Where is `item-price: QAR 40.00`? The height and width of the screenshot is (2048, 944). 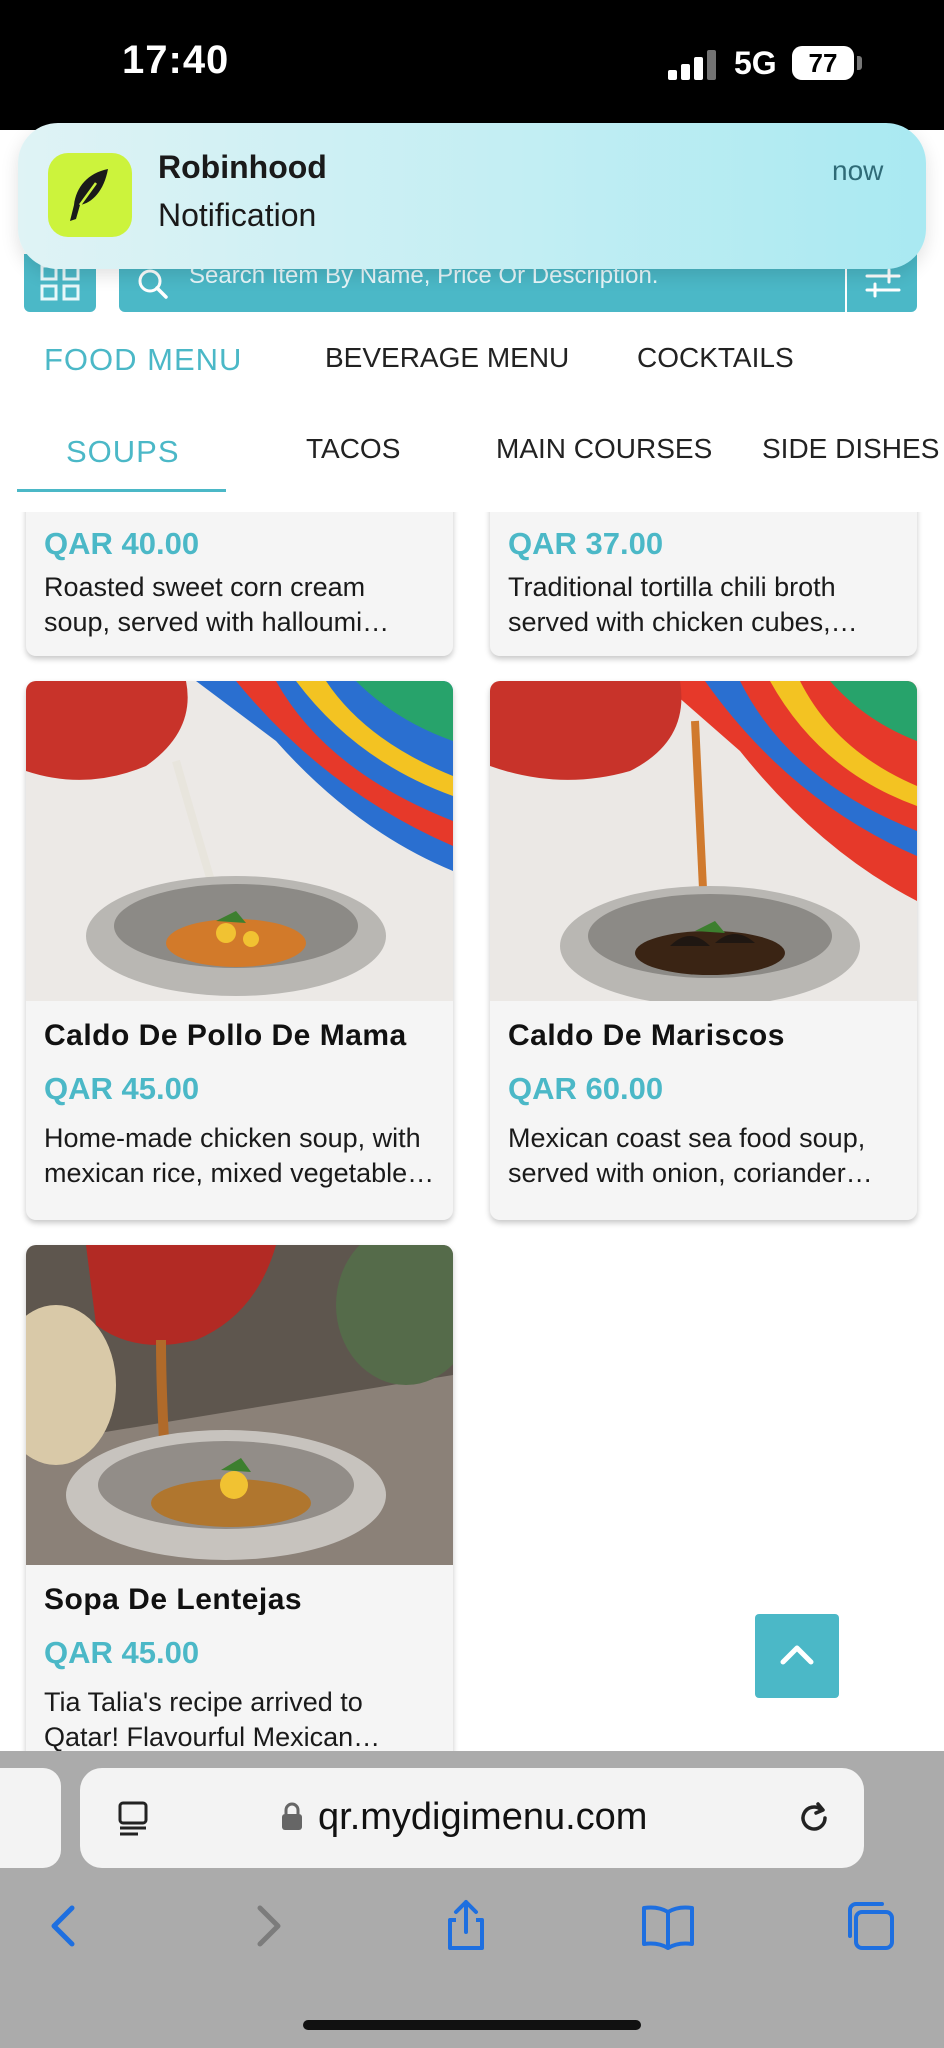
item-price: QAR 40.00 is located at coordinates (122, 543).